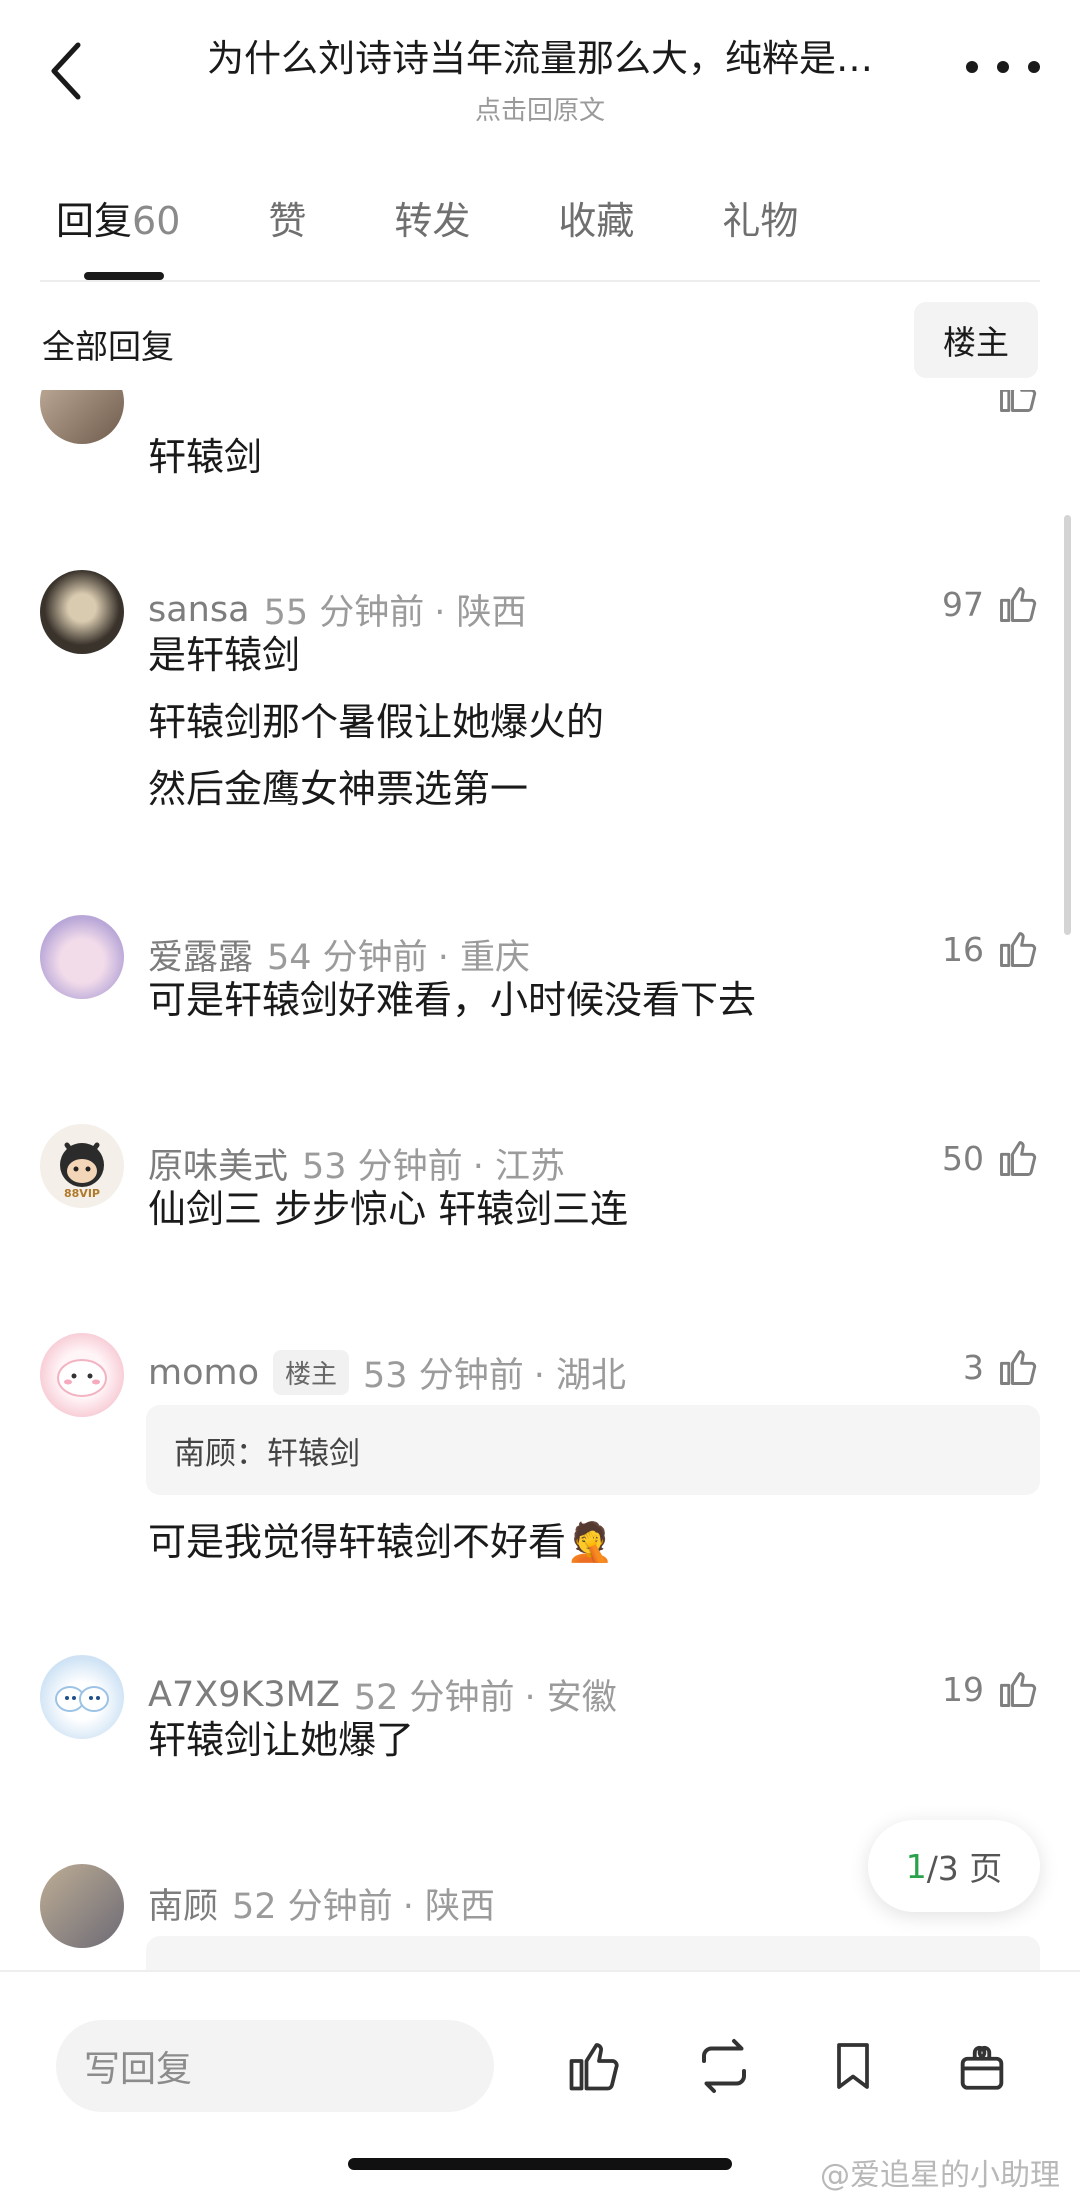  What do you see at coordinates (963, 1158) in the screenshot?
I see `like-count: 50` at bounding box center [963, 1158].